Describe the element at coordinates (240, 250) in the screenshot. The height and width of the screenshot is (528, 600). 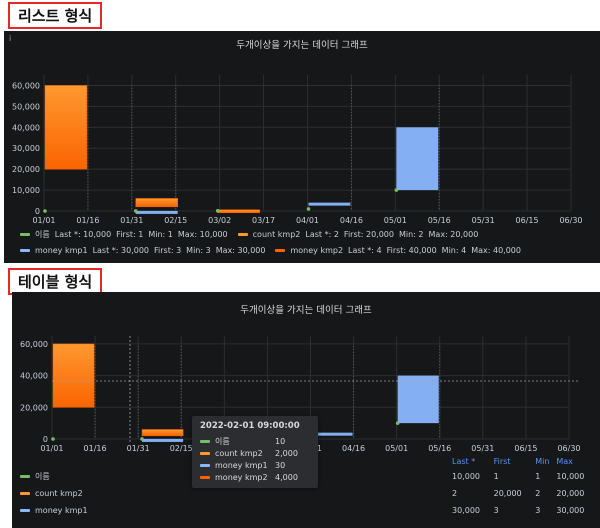
I see `legend-stat: Max: 30,000` at that location.